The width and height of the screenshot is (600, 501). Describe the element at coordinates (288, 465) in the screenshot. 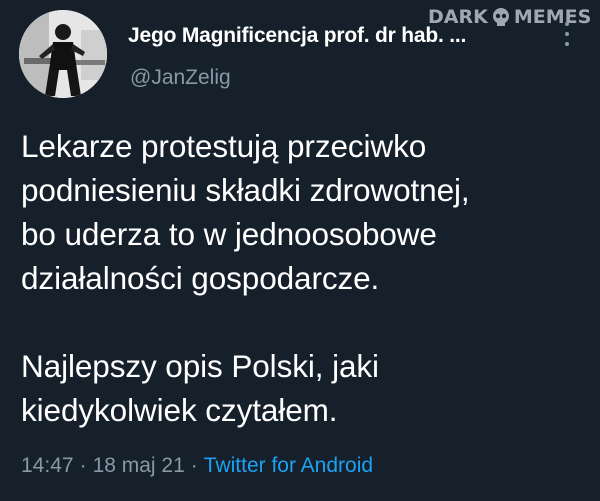

I see `tweet-source-link: Twitter for Android` at that location.